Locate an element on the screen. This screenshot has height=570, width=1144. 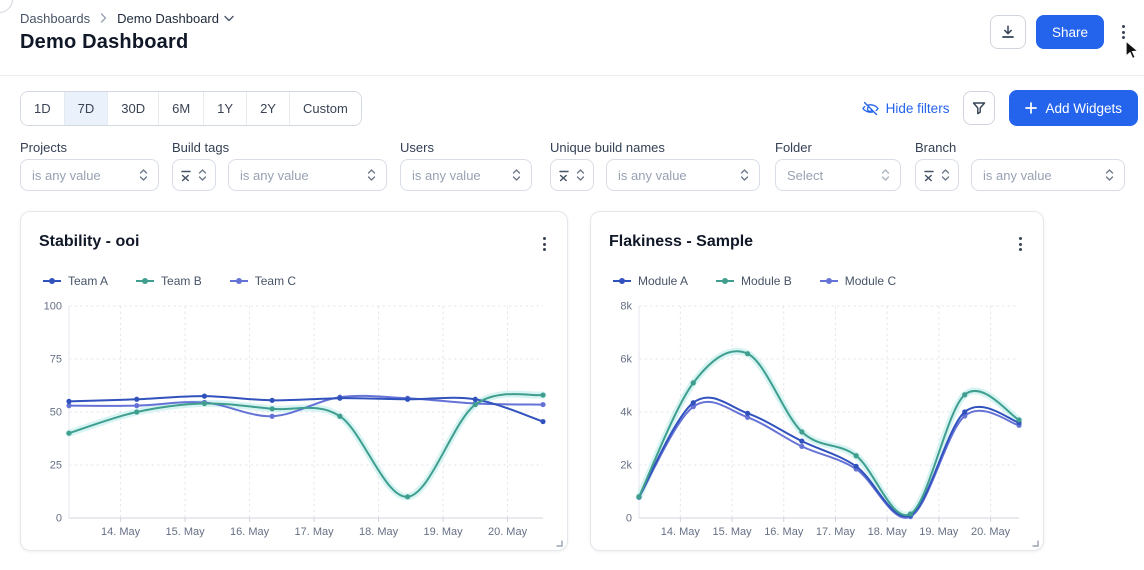
chart-legend: Team A Team B Team C is located at coordinates (169, 281).